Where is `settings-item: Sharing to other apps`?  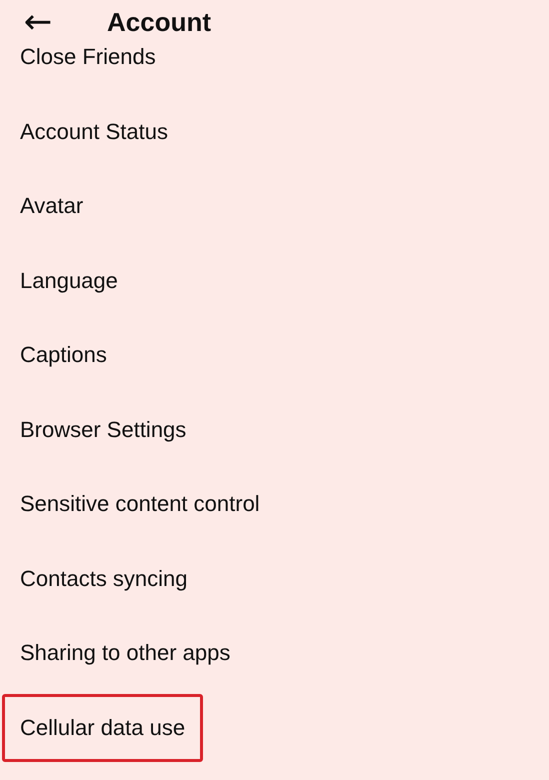
settings-item: Sharing to other apps is located at coordinates (125, 653).